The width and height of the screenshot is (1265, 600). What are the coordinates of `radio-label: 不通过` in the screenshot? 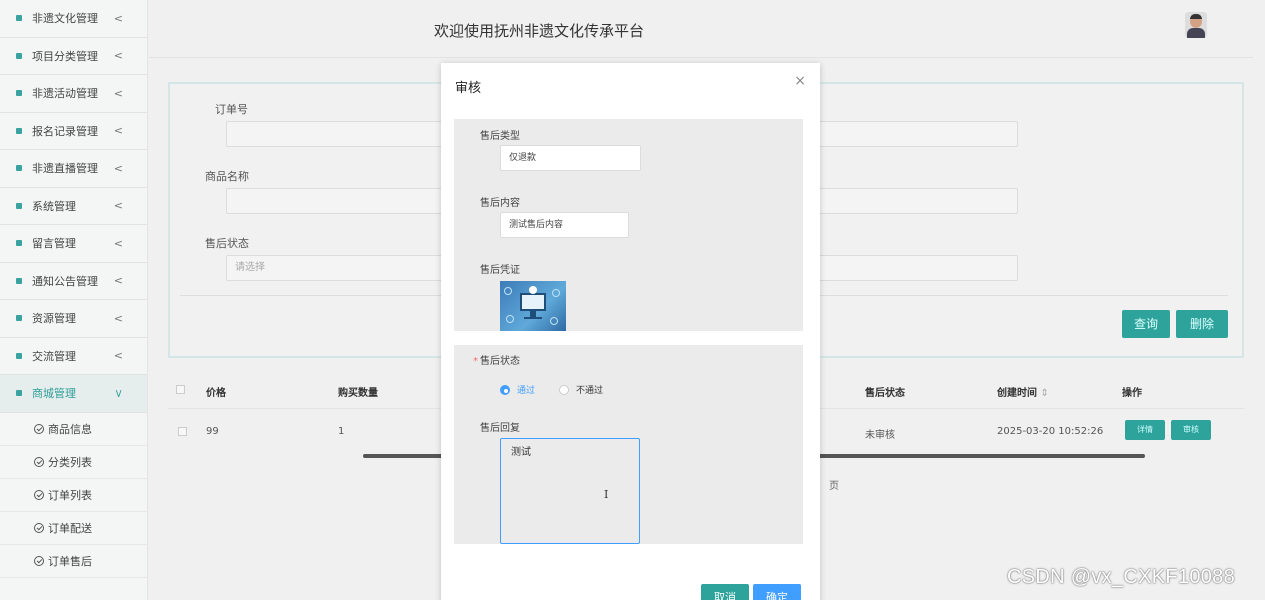 It's located at (590, 391).